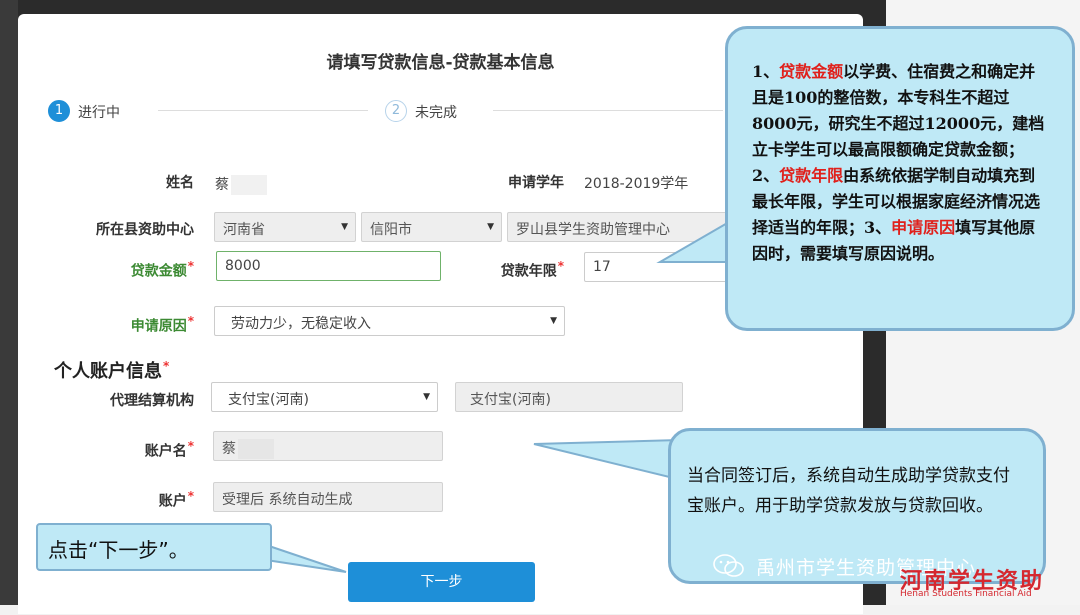  I want to click on amount-label: 贷款金额*, so click(162, 269).